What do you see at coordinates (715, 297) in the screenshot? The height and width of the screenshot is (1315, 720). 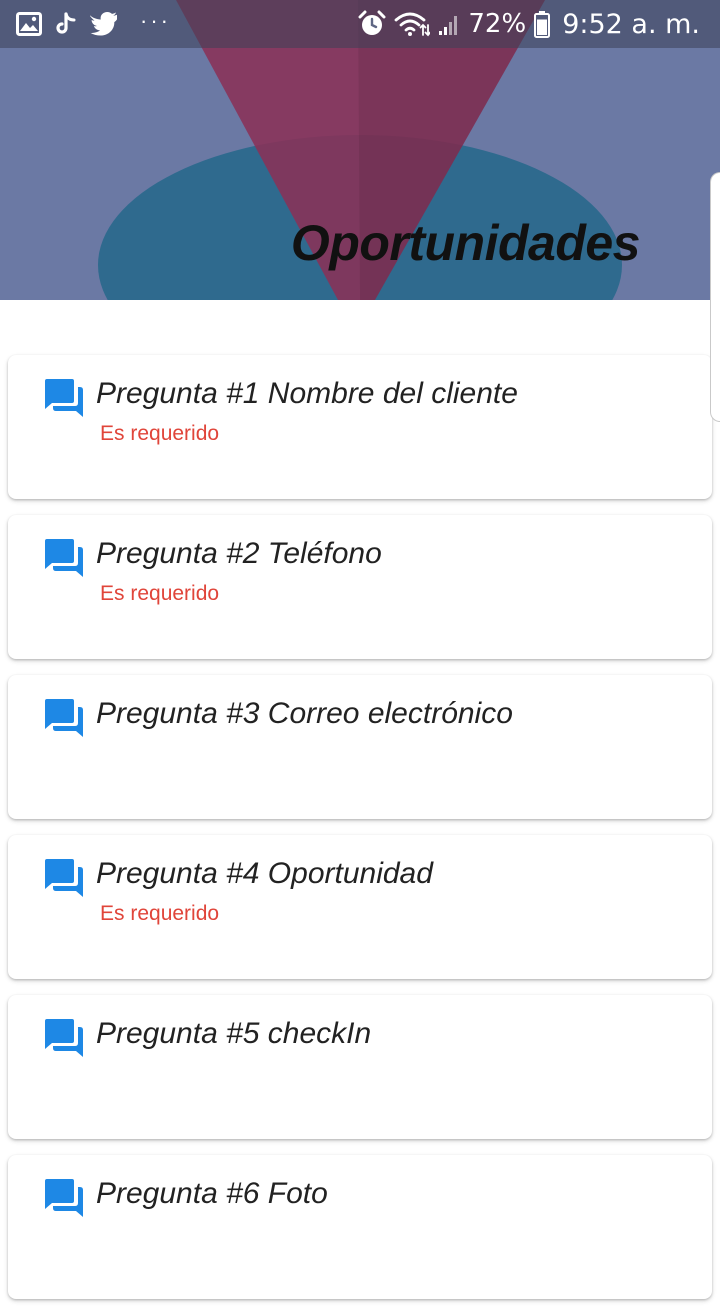 I see `edge-panel-handle` at bounding box center [715, 297].